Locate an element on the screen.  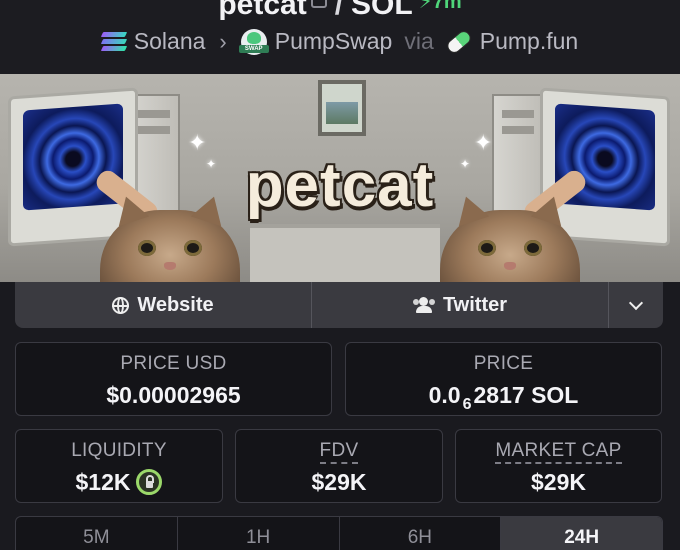
pair-title: petcat / SOL ⚡7m is located at coordinates (340, 11).